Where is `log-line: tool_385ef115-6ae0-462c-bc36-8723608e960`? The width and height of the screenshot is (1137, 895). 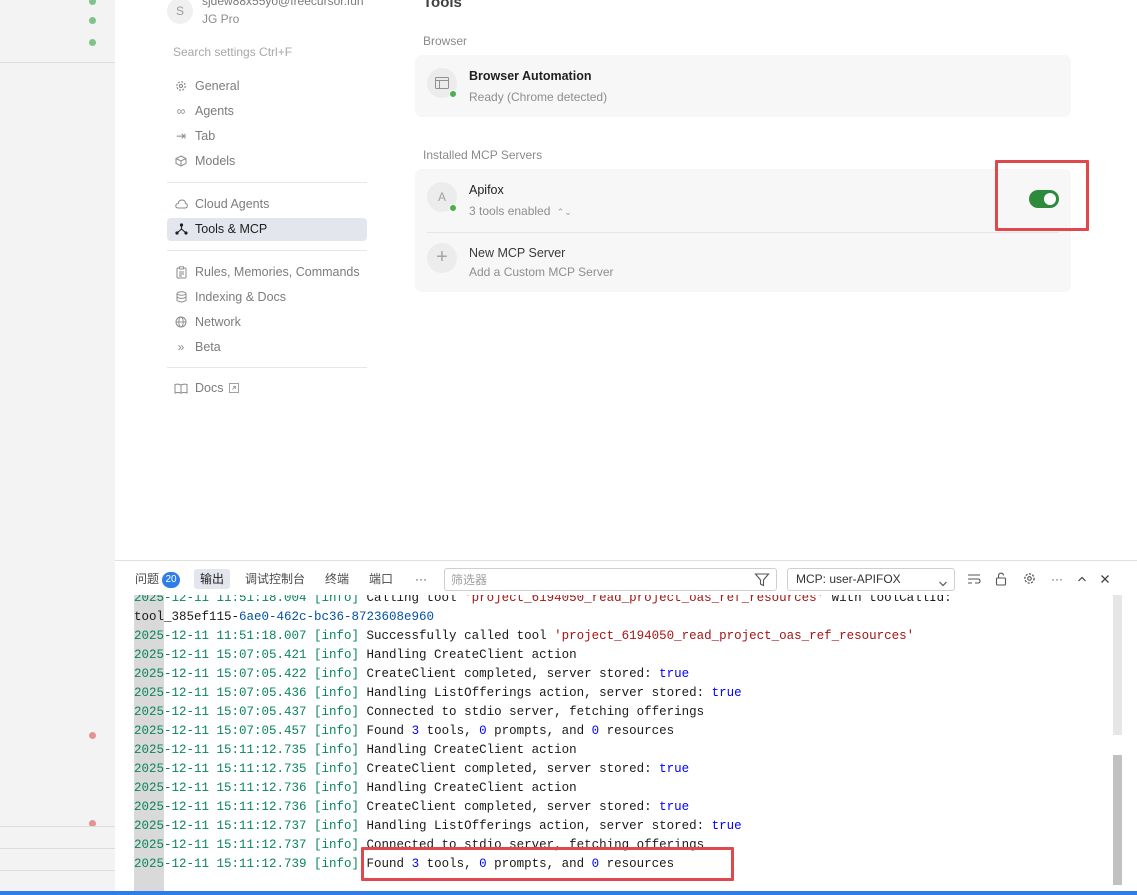 log-line: tool_385ef115-6ae0-462c-bc36-8723608e960 is located at coordinates (284, 617).